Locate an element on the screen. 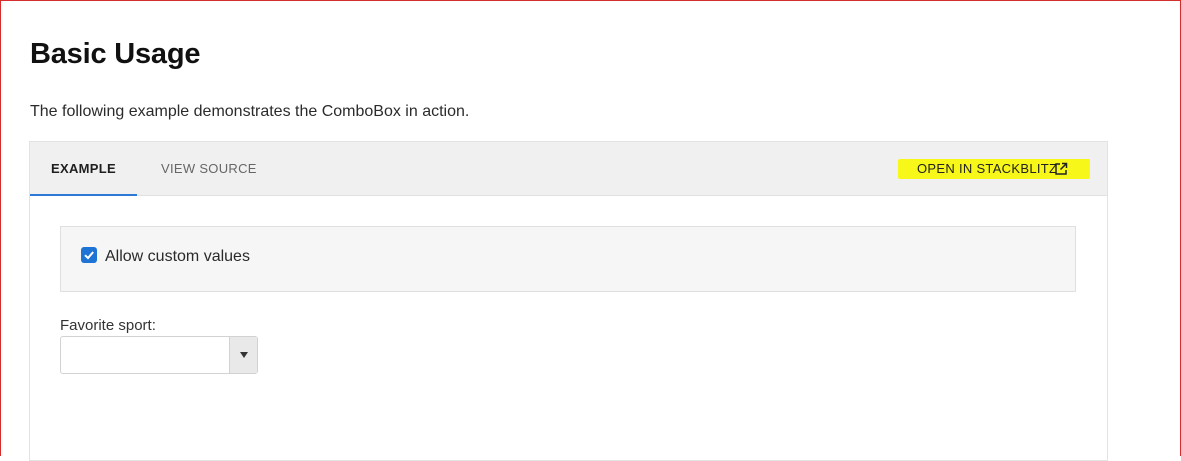 This screenshot has height=461, width=1181. caret-down-icon is located at coordinates (244, 355).